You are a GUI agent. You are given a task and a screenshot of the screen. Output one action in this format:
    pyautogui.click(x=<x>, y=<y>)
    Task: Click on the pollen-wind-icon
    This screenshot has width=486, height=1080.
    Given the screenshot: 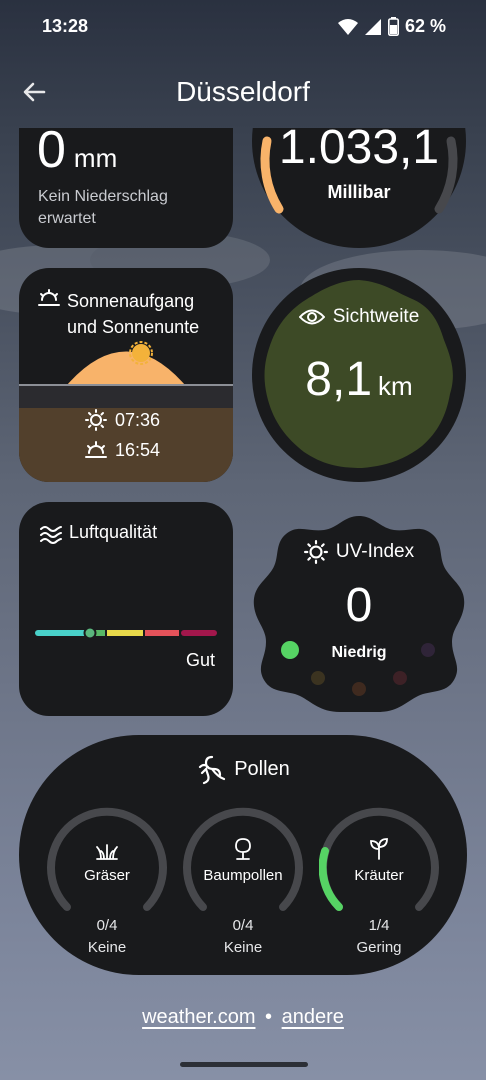 What is the action you would take?
    pyautogui.click(x=212, y=770)
    